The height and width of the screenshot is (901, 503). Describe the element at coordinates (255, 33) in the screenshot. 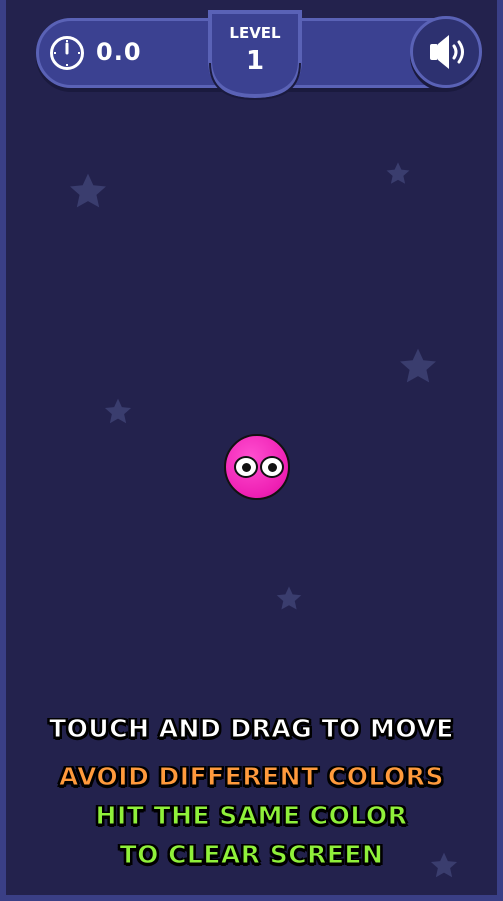

I see `level-label: LEVEL` at that location.